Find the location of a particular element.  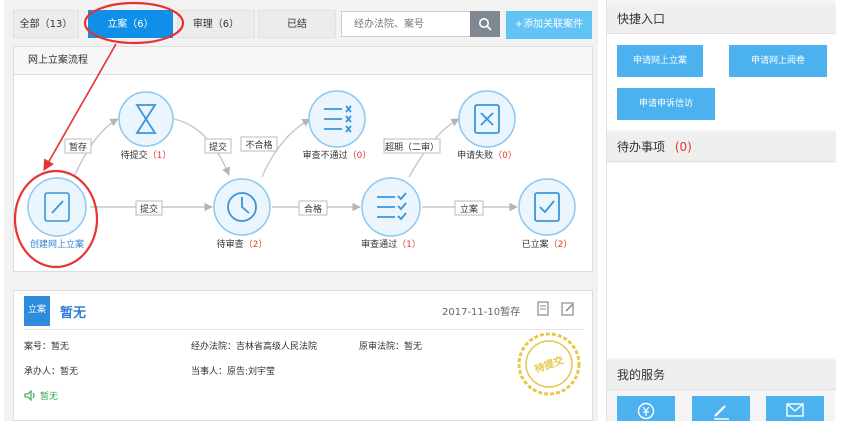

services-title: 我的服务 is located at coordinates (721, 375).